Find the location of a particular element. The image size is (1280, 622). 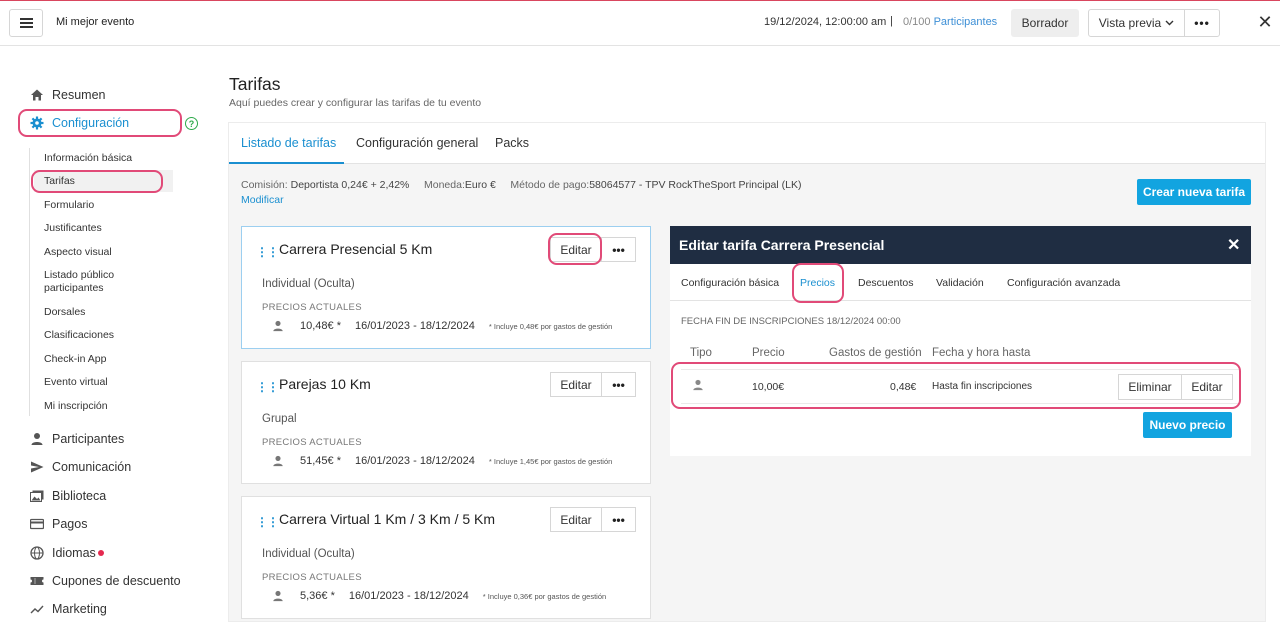

notification-dot is located at coordinates (100, 553).